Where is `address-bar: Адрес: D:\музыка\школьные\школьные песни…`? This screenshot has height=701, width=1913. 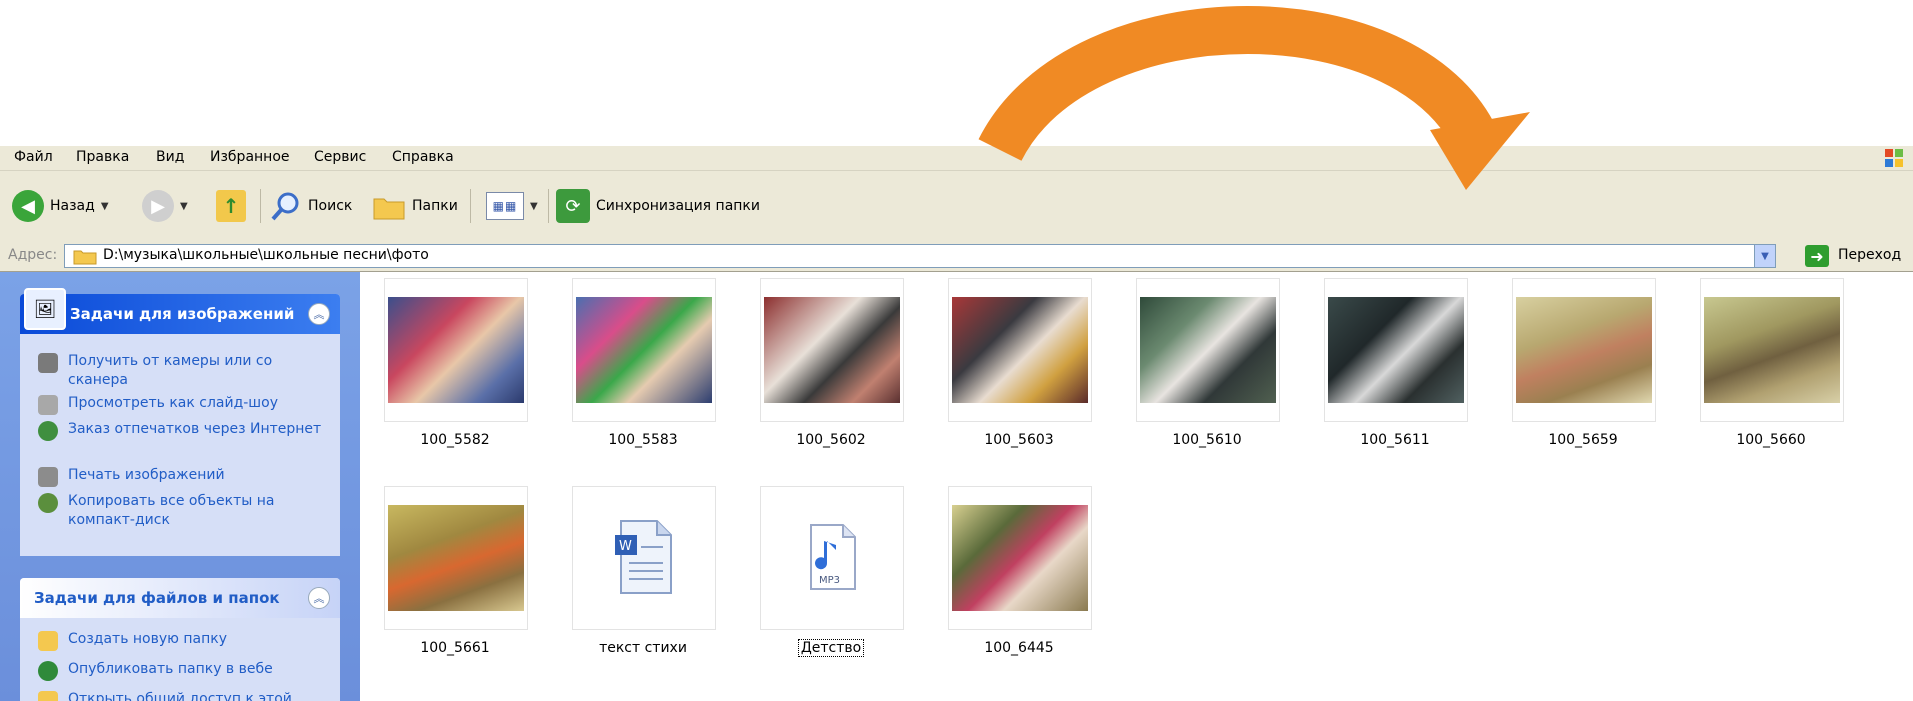
address-bar: Адрес: D:\музыка\школьные\школьные песни… is located at coordinates (956, 256).